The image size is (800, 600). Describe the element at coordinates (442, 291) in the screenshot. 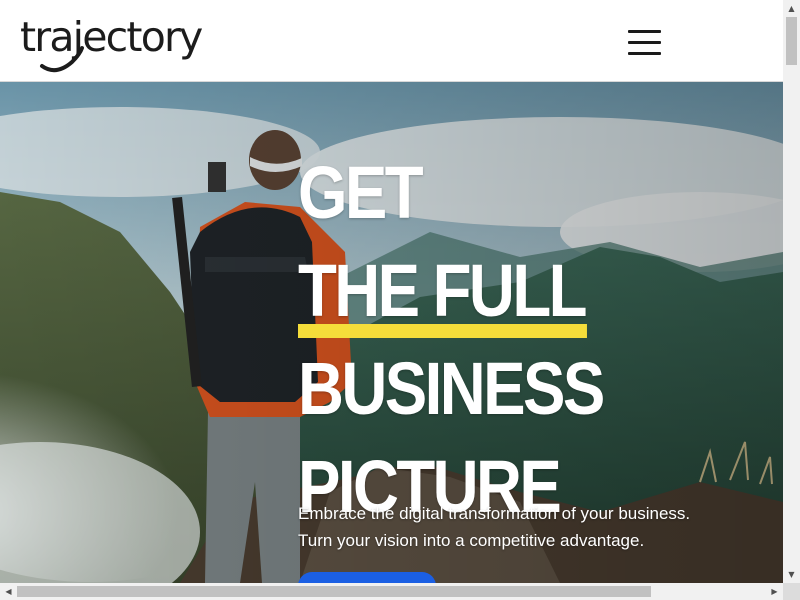

I see `headline-highlight: THE FULL` at that location.